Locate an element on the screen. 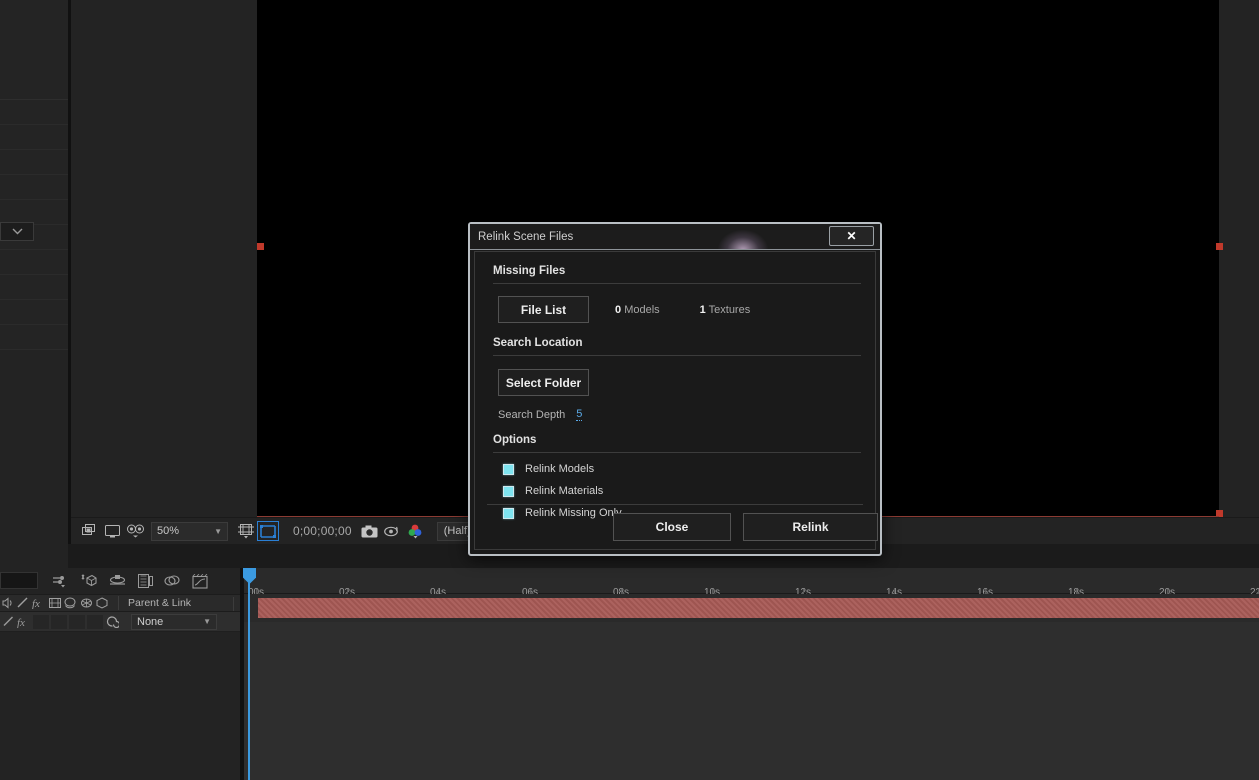 The height and width of the screenshot is (780, 1259). grid-and-guides-icon is located at coordinates (245, 531).